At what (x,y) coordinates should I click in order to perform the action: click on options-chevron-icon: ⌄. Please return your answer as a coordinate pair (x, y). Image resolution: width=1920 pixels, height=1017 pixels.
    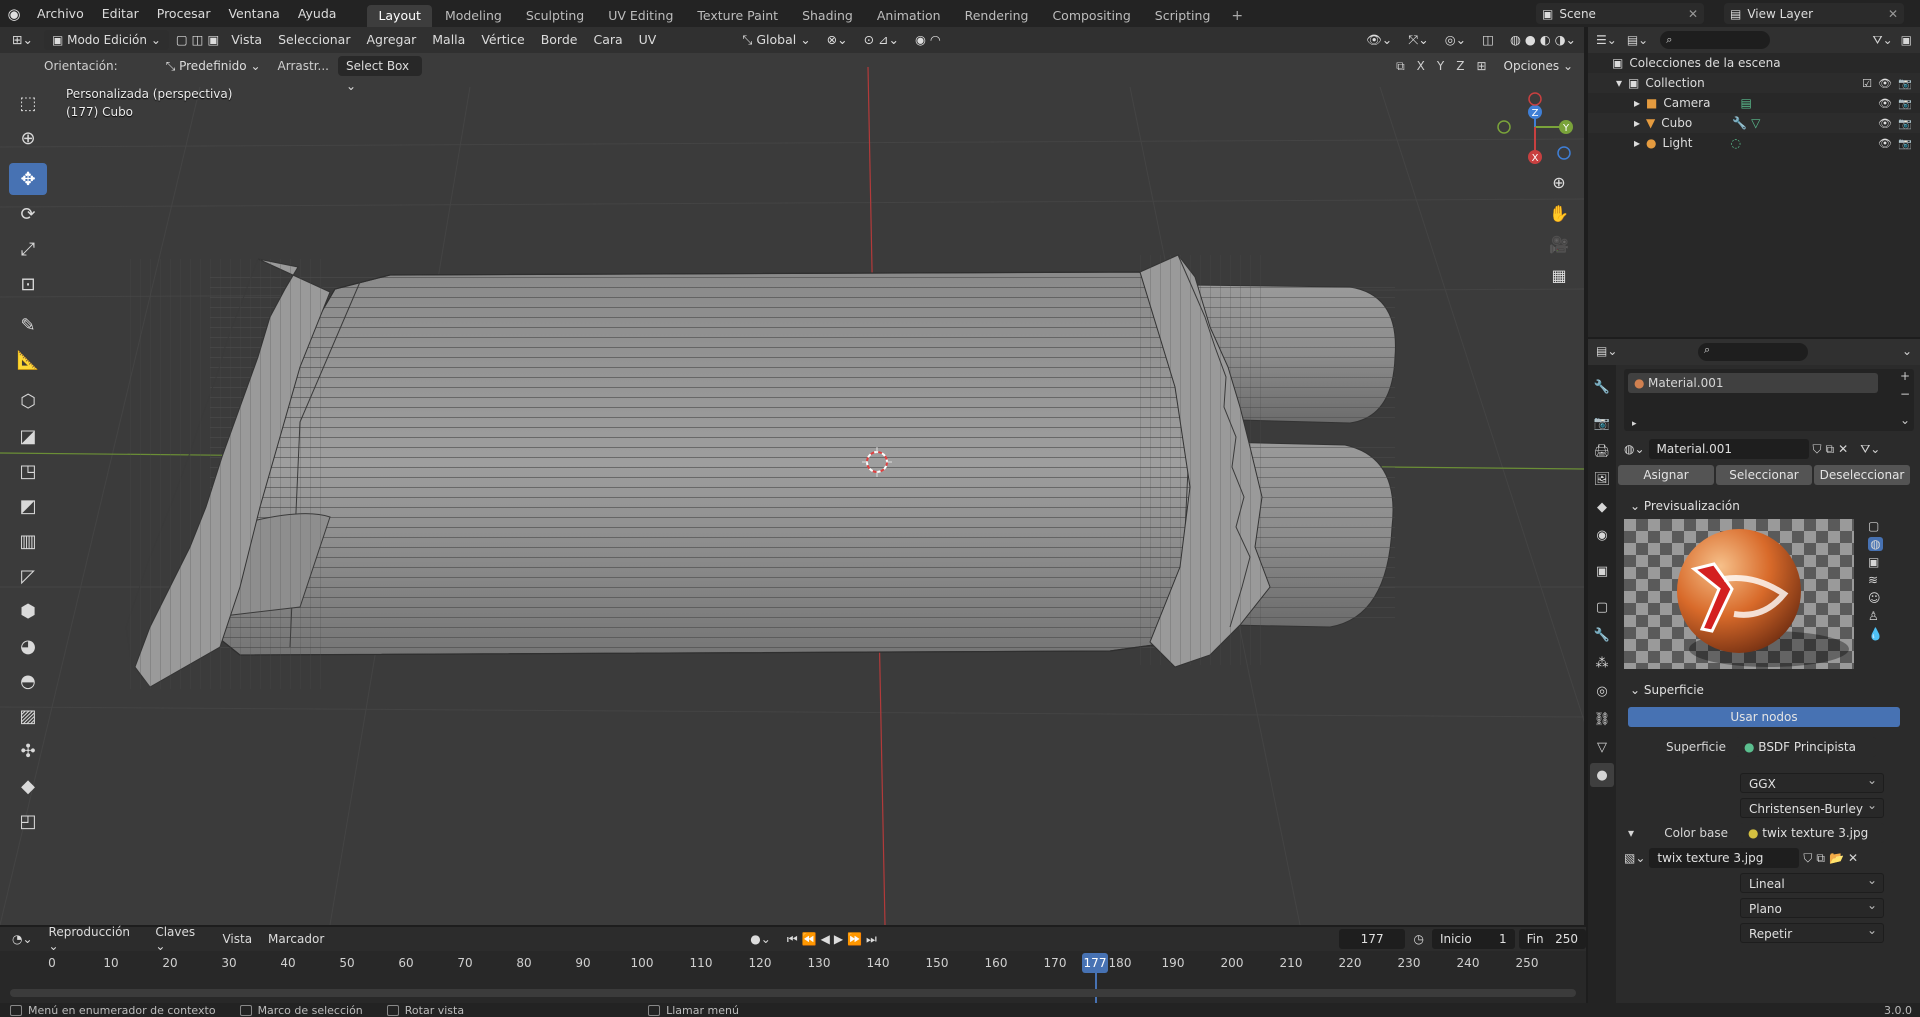
    Looking at the image, I should click on (1907, 351).